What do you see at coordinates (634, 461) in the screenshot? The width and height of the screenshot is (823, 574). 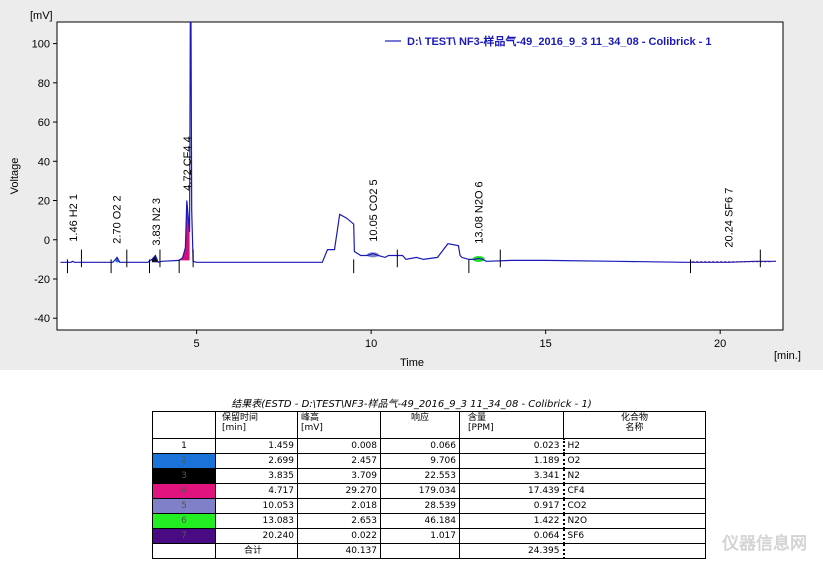 I see `cell-name: O2` at bounding box center [634, 461].